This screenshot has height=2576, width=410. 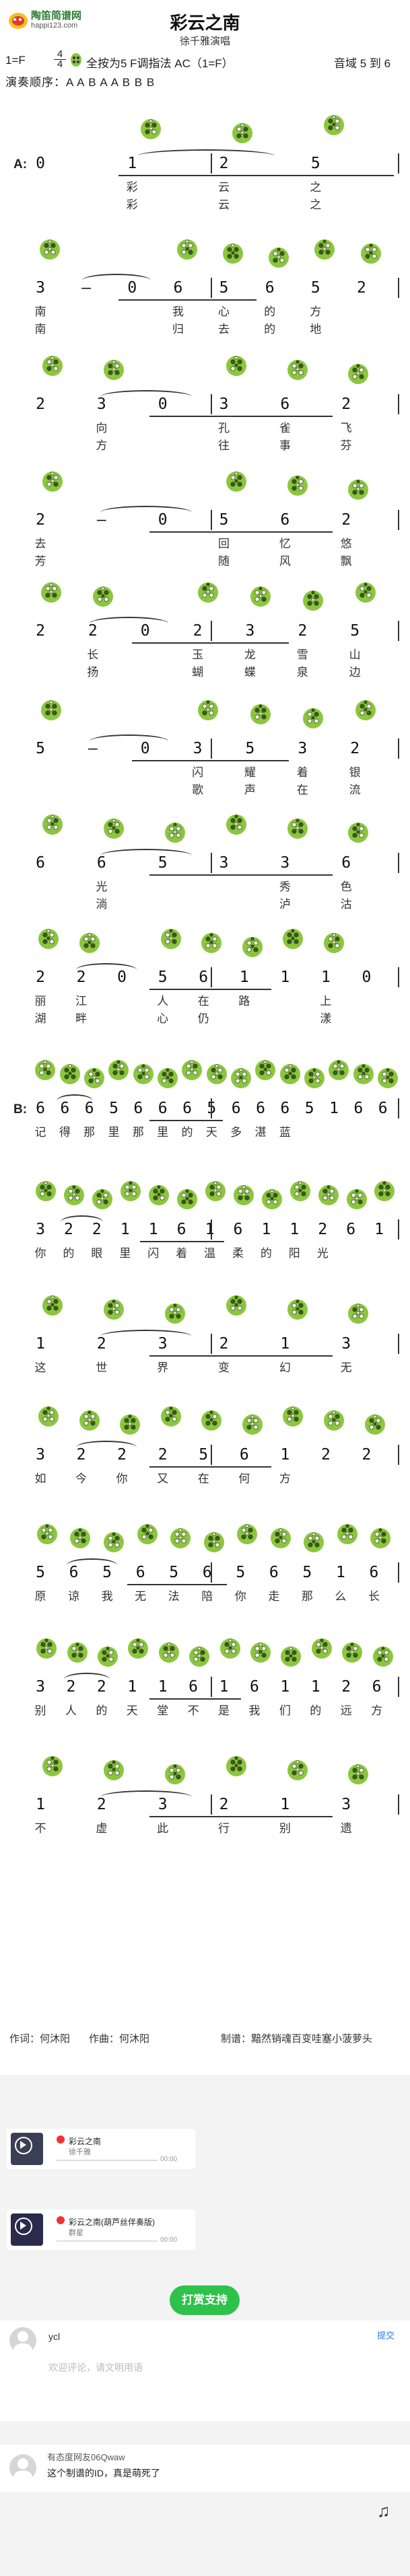 What do you see at coordinates (355, 772) in the screenshot?
I see `lyric-syllable: 银` at bounding box center [355, 772].